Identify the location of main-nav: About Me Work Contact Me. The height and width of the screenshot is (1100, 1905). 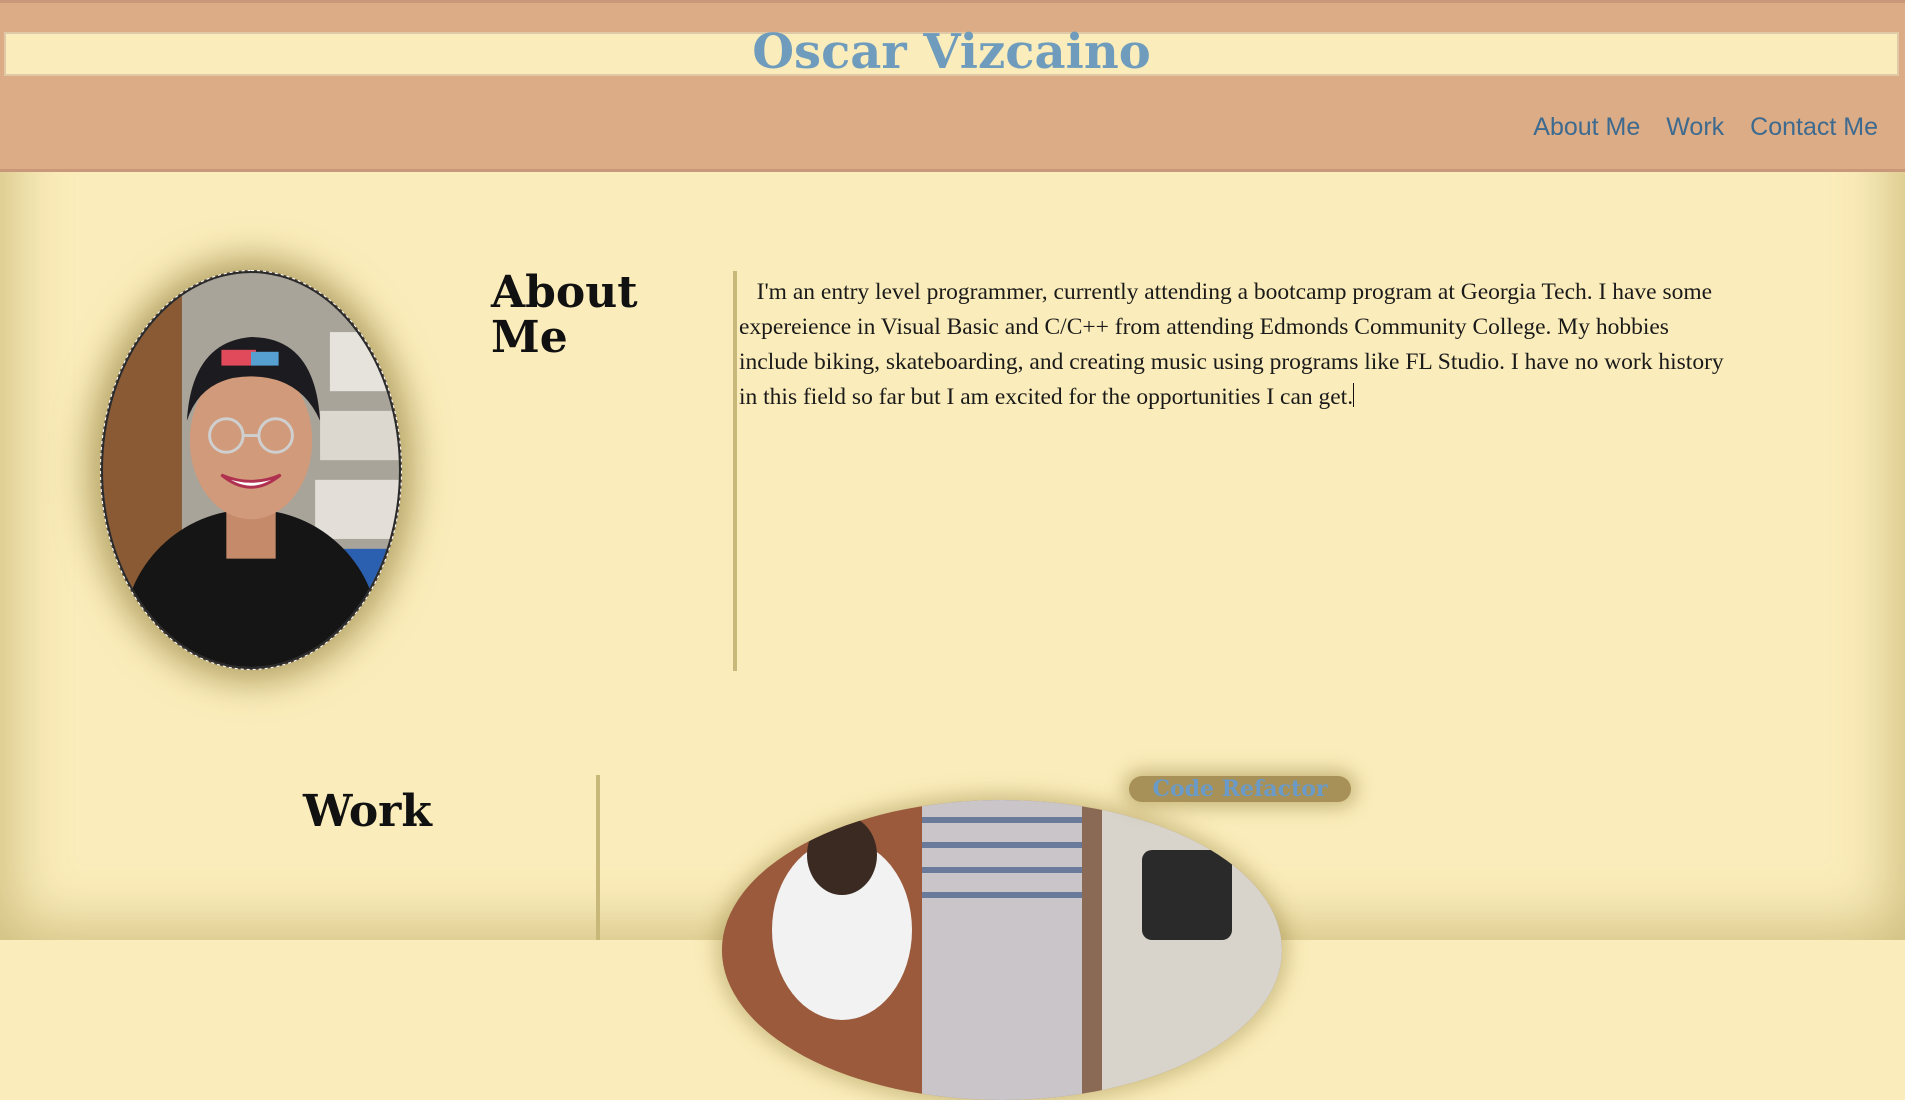
(1705, 127).